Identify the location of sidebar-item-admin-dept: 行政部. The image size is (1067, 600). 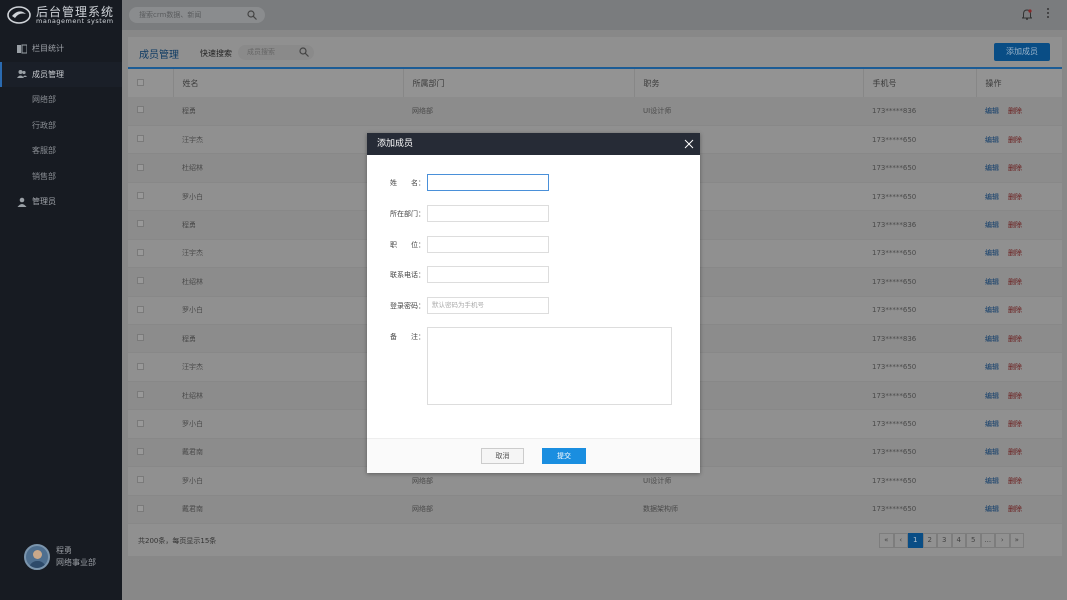
(61, 126).